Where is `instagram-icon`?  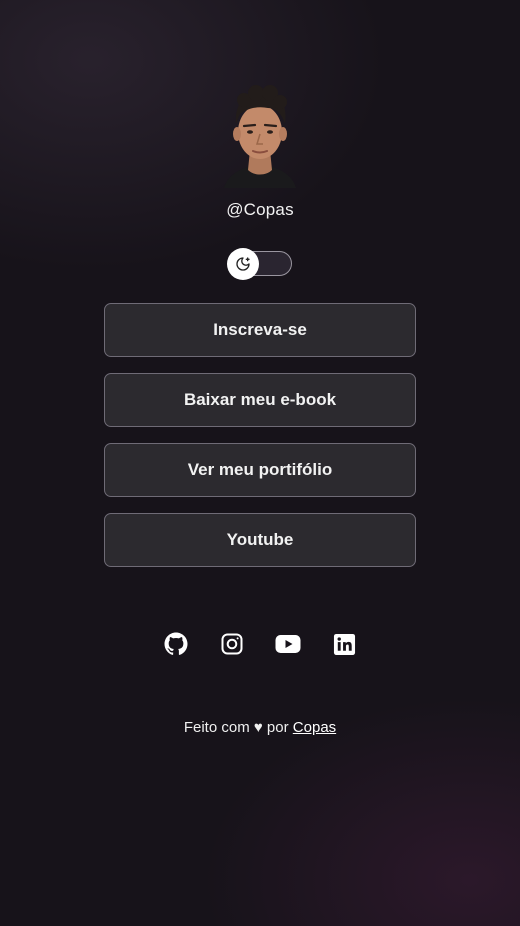 instagram-icon is located at coordinates (232, 644).